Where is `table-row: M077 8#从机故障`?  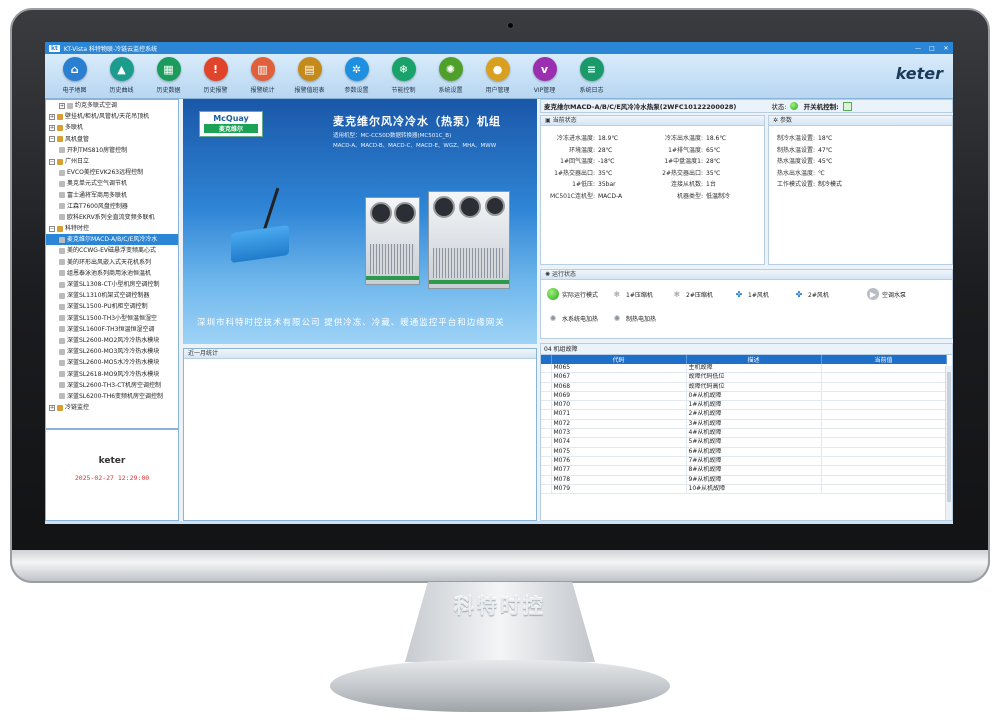 table-row: M077 8#从机故障 is located at coordinates (744, 470).